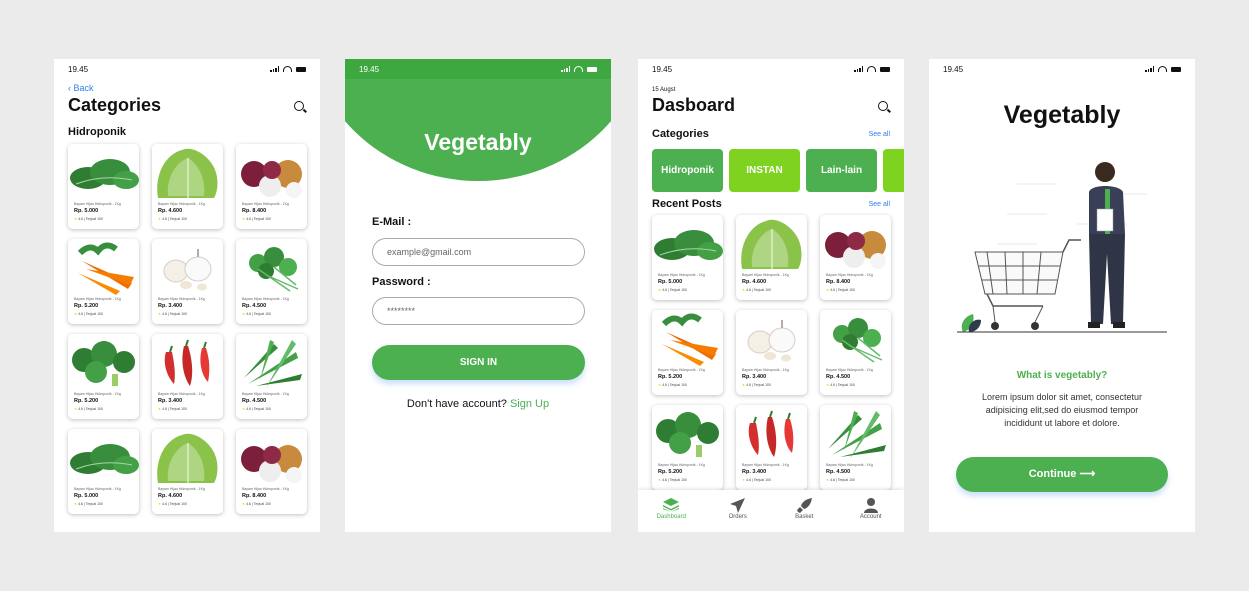 This screenshot has width=1249, height=591. What do you see at coordinates (671, 511) in the screenshot?
I see `nav-dashboard: Dashboard` at bounding box center [671, 511].